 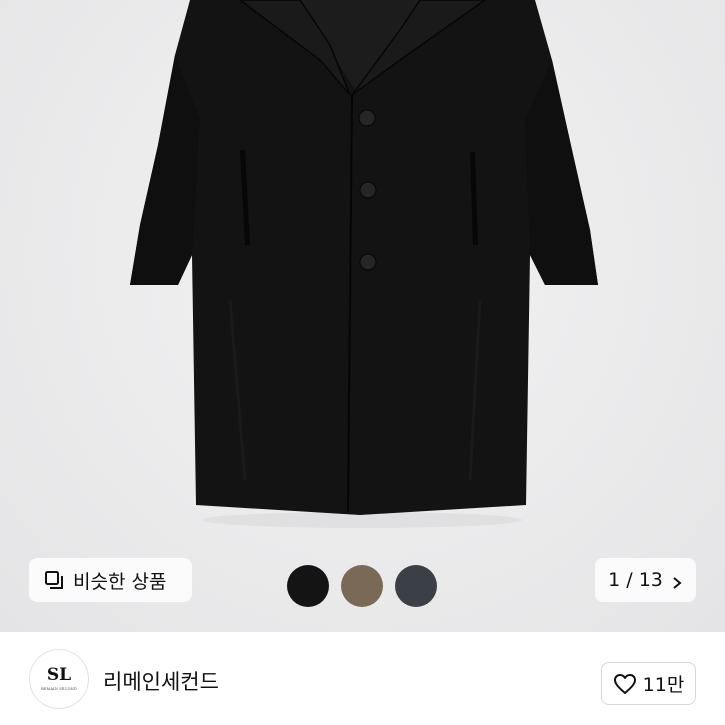 I want to click on swatch-charcoal, so click(x=416, y=586).